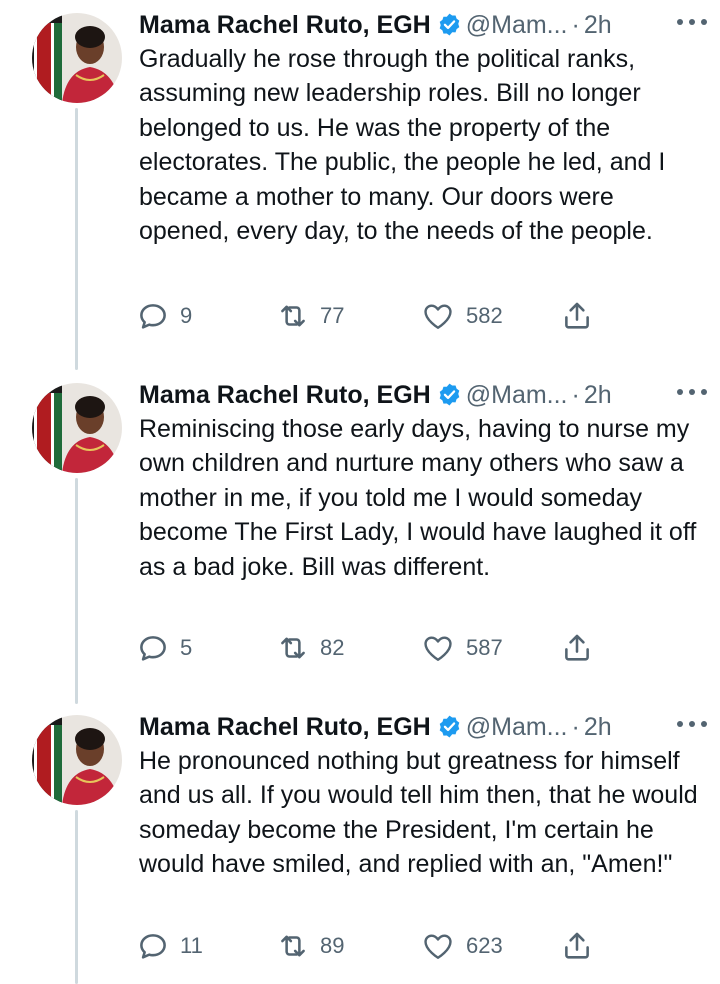  What do you see at coordinates (332, 315) in the screenshot?
I see `retweet-count: 77` at bounding box center [332, 315].